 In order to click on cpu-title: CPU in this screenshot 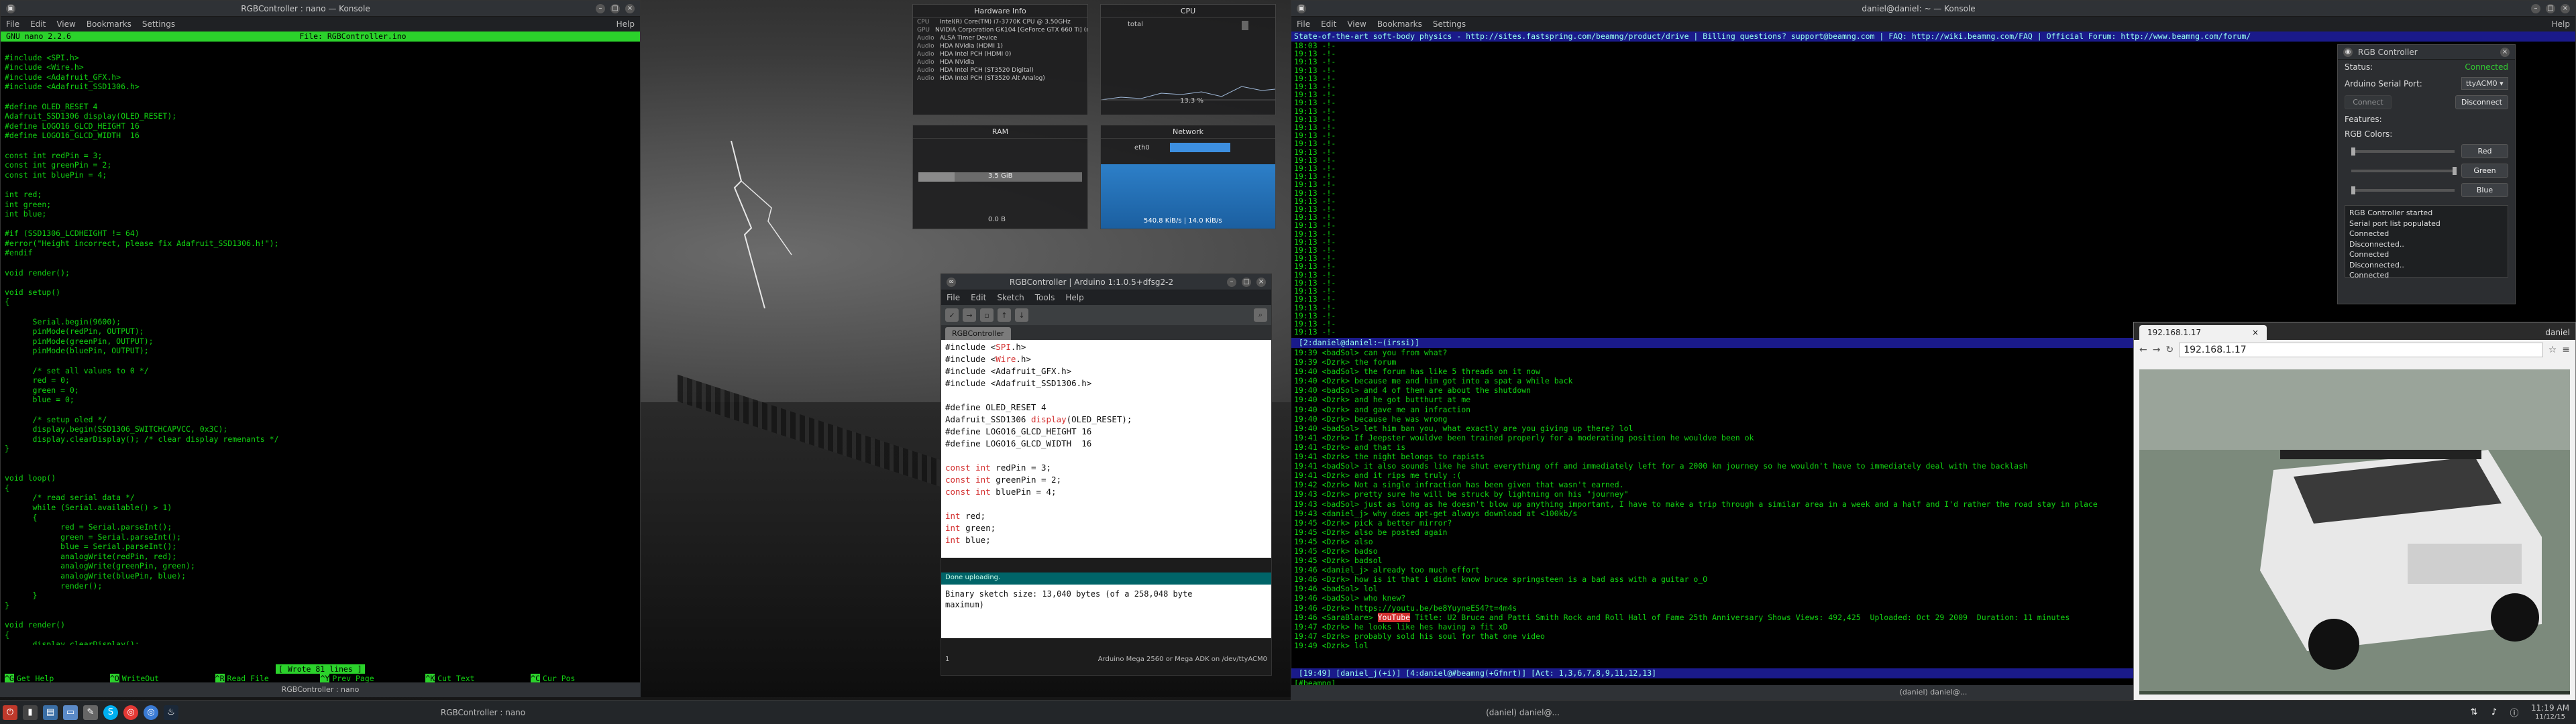, I will do `click(1188, 11)`.